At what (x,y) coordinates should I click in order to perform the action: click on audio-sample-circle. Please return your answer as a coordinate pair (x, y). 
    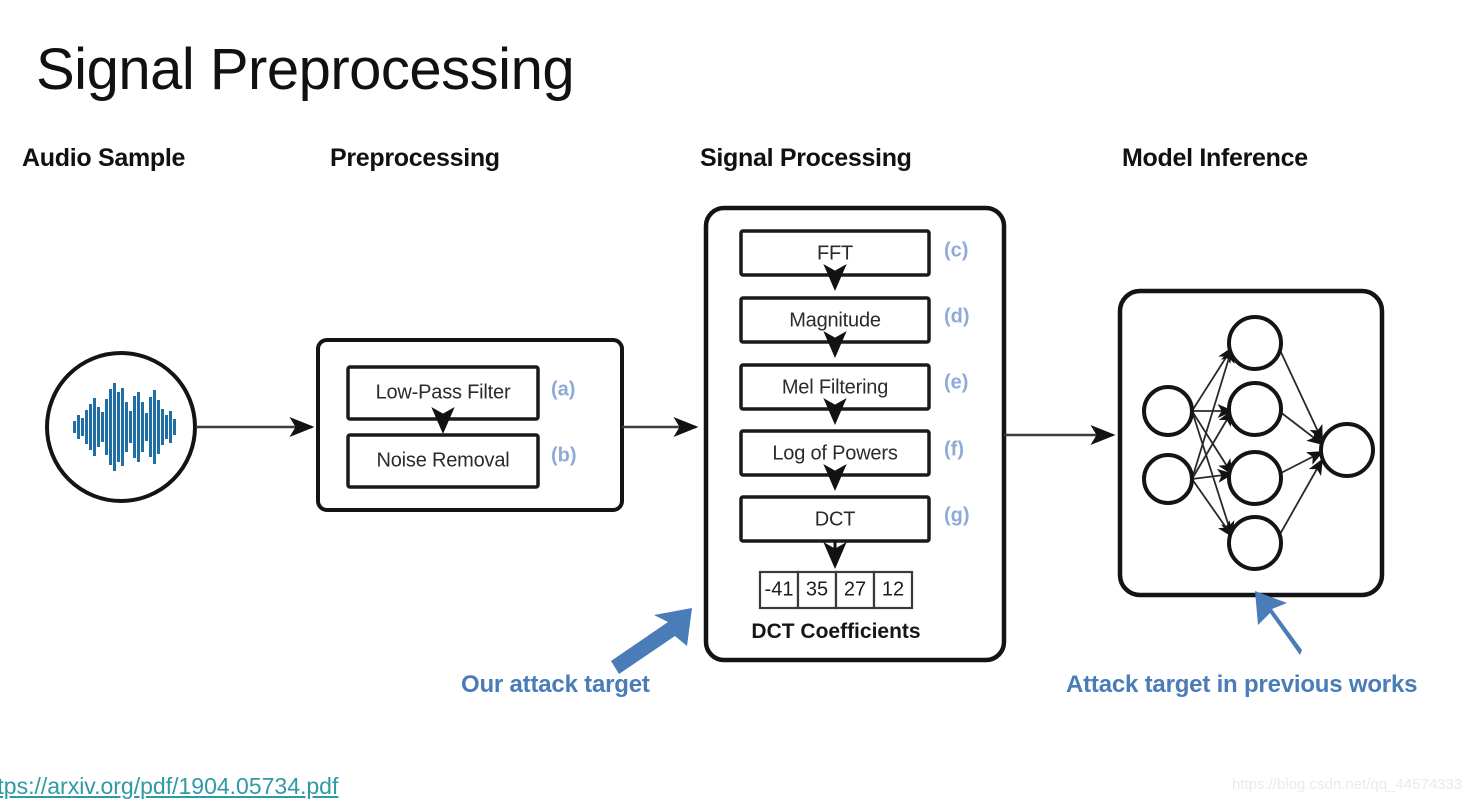
    Looking at the image, I should click on (121, 427).